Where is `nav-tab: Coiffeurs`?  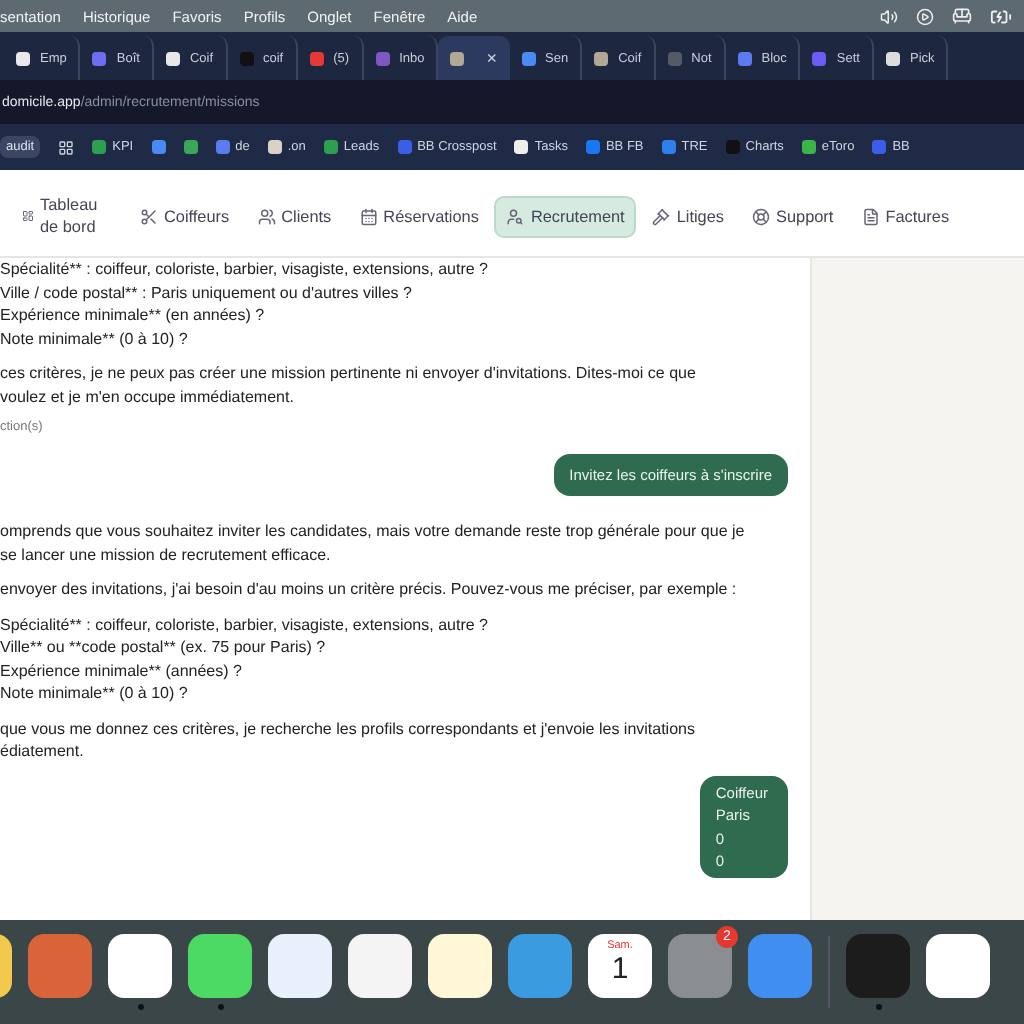
nav-tab: Coiffeurs is located at coordinates (185, 216).